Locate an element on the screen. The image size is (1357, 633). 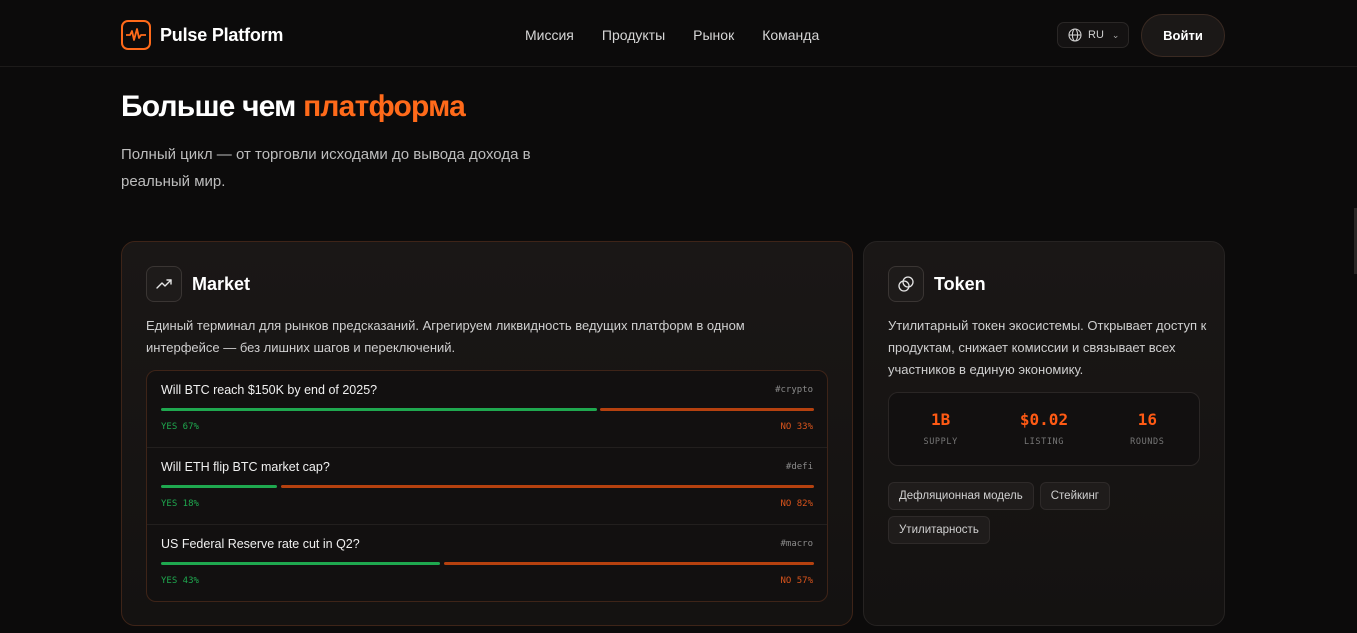
stat-supply: 1B SUPPLY is located at coordinates (940, 429).